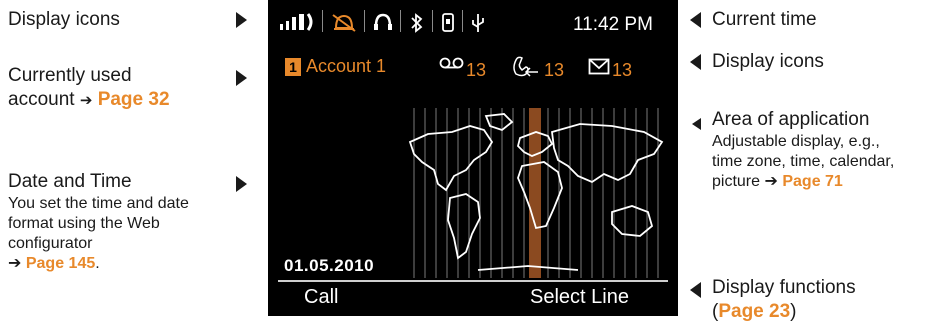 The width and height of the screenshot is (940, 324). Describe the element at coordinates (613, 24) in the screenshot. I see `current-time: 11:42 PM` at that location.